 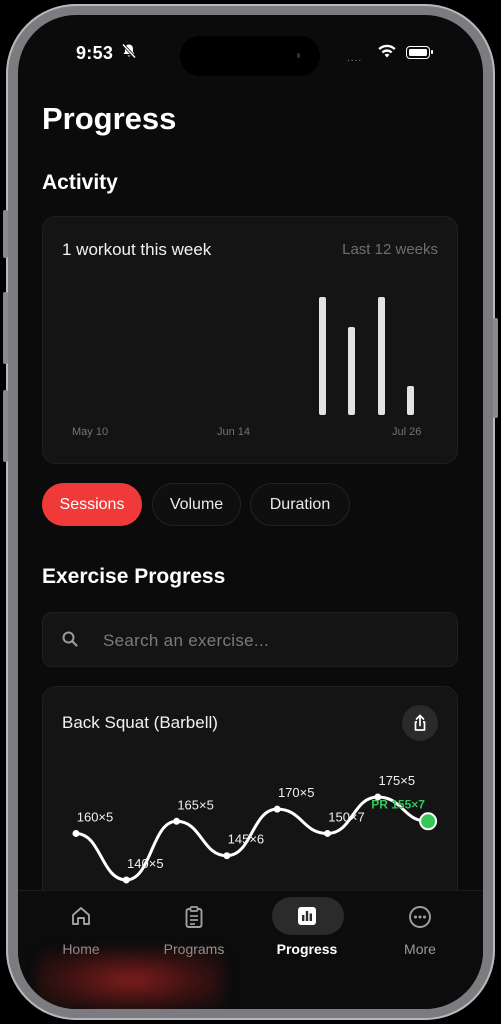 What do you see at coordinates (390, 249) in the screenshot?
I see `activity-range-label: Last 12 weeks` at bounding box center [390, 249].